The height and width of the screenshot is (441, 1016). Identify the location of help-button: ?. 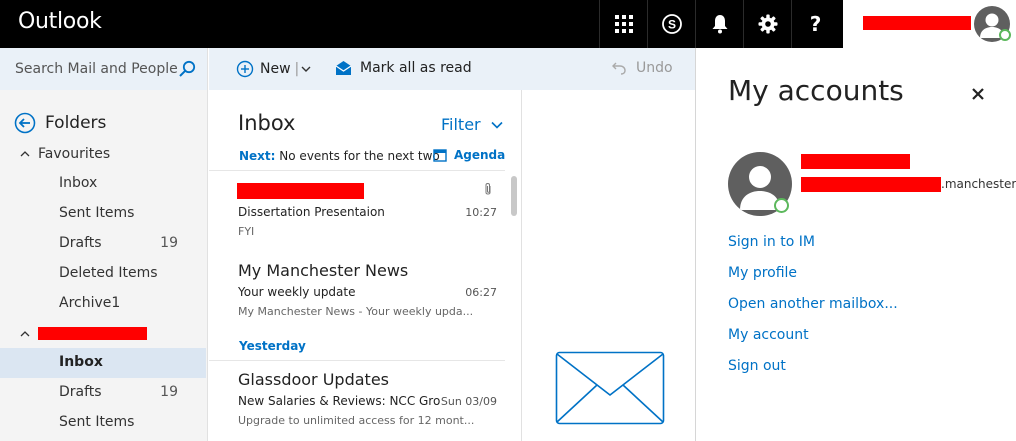
(815, 24).